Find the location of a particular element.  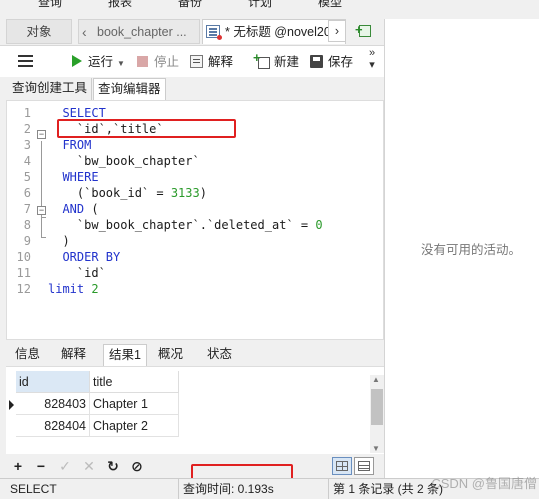

line-number: 3 is located at coordinates (27, 145).